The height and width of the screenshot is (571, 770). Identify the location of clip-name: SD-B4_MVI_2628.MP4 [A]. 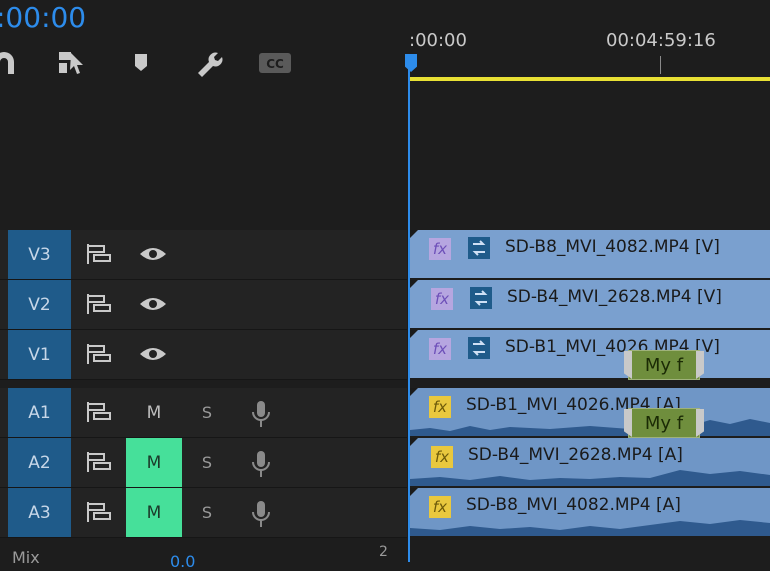
(575, 455).